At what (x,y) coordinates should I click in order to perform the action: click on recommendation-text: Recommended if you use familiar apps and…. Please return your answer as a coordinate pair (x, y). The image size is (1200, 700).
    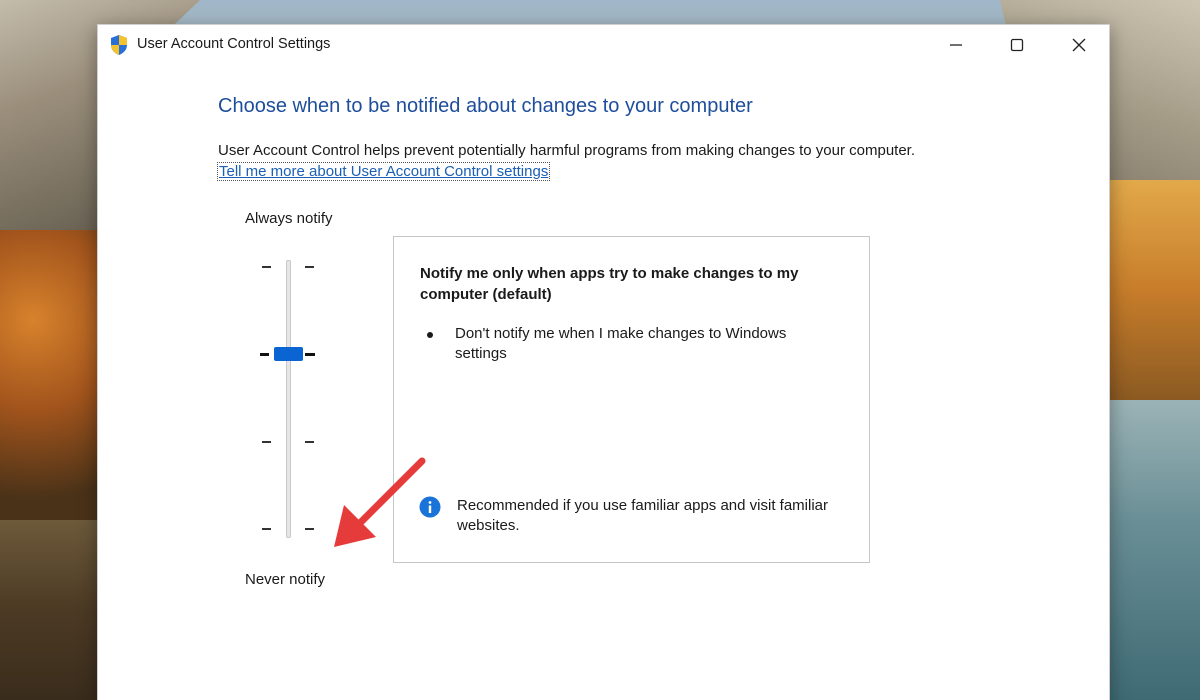
    Looking at the image, I should click on (642, 515).